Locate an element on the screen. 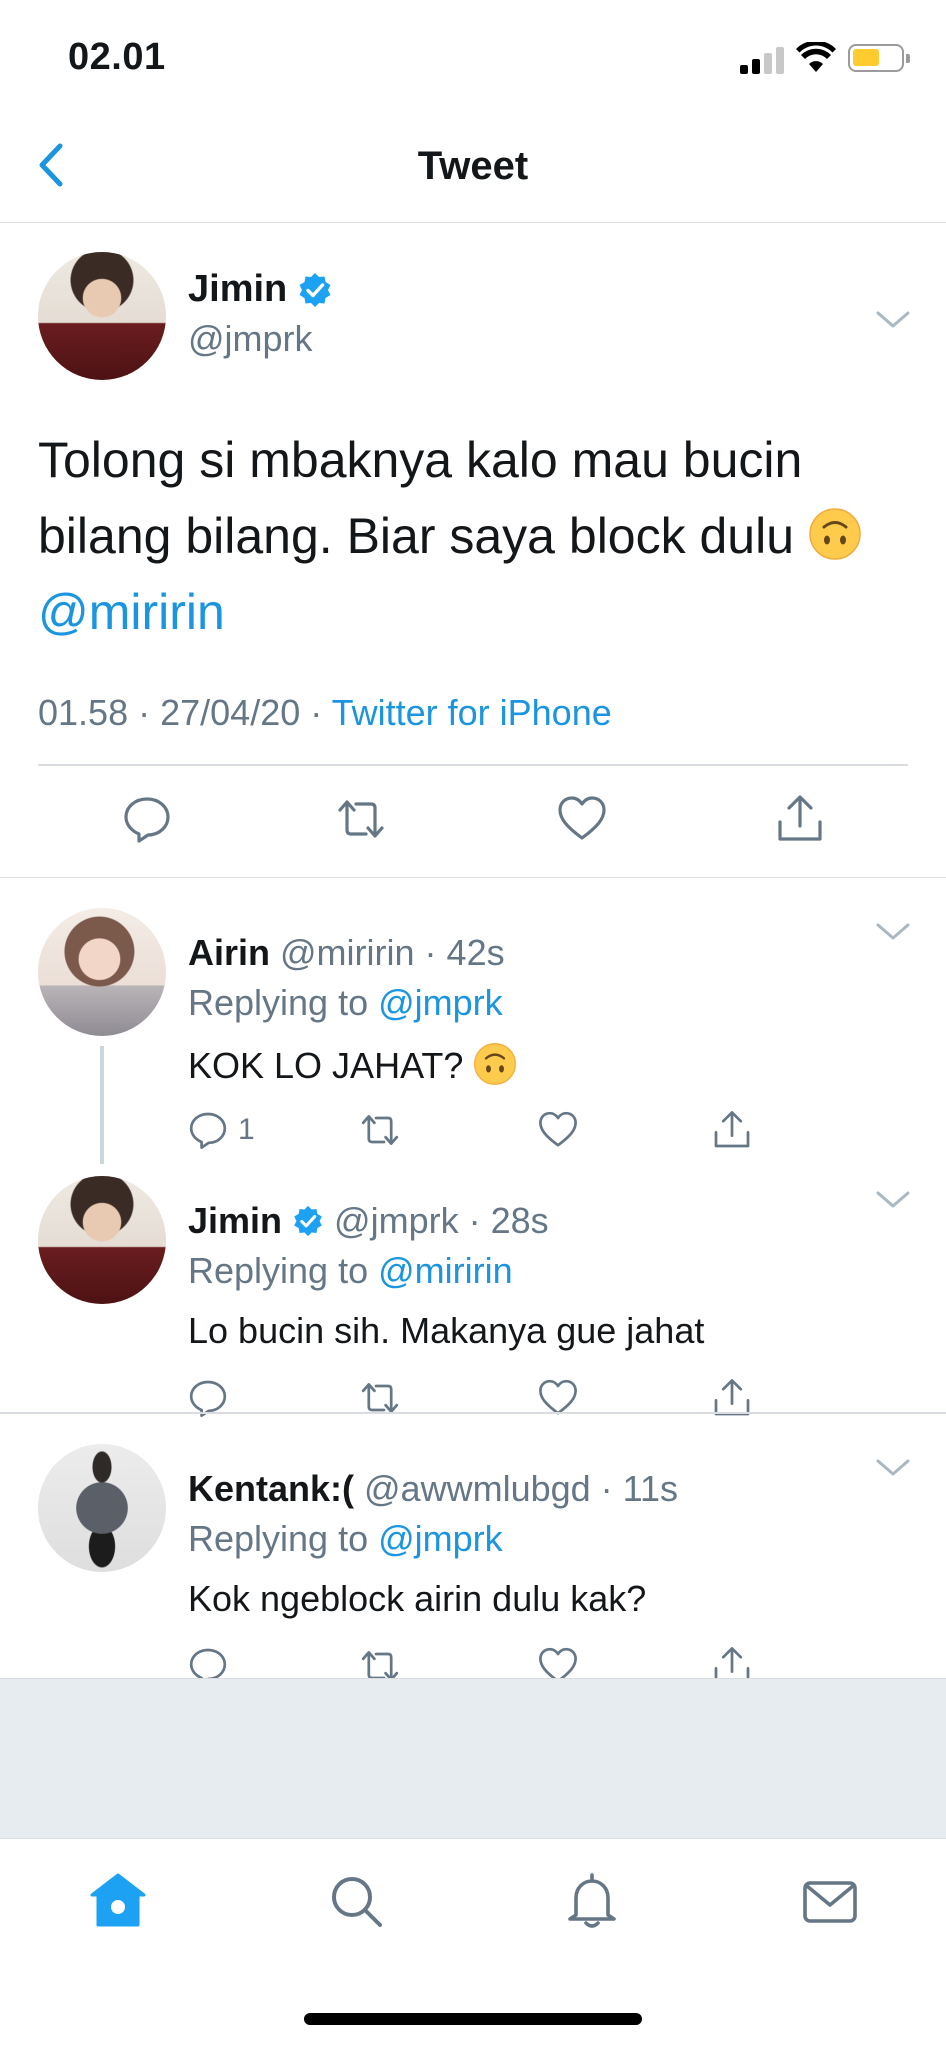 The width and height of the screenshot is (946, 2048). reply-header: Jimin @jmprk · 28s is located at coordinates (368, 1221).